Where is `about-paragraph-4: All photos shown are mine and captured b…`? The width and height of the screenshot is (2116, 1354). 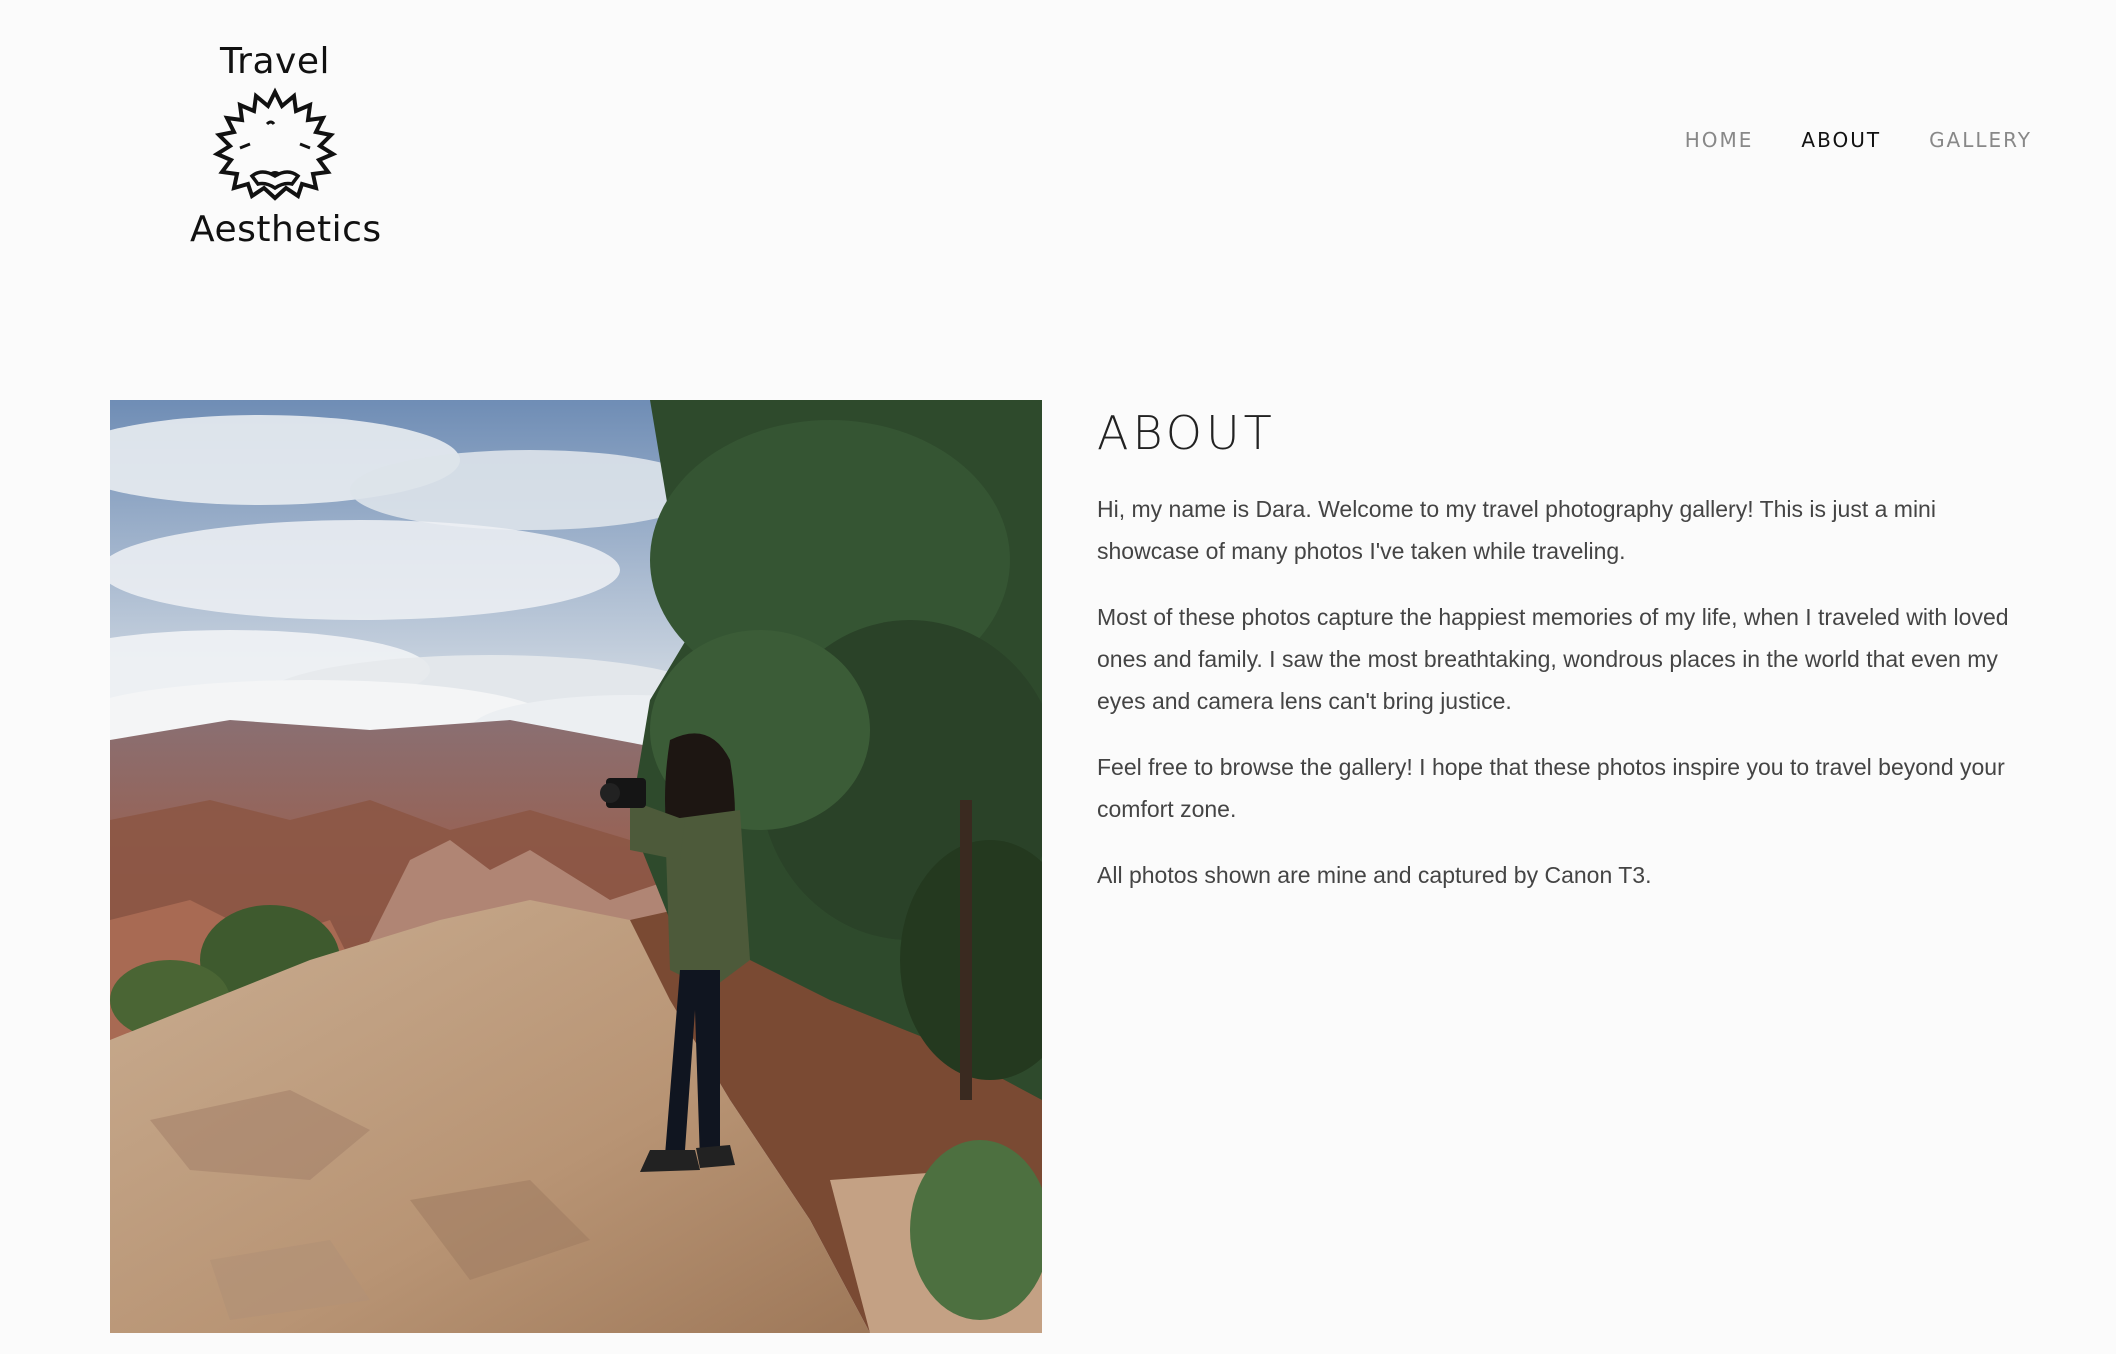 about-paragraph-4: All photos shown are mine and captured b… is located at coordinates (1374, 875).